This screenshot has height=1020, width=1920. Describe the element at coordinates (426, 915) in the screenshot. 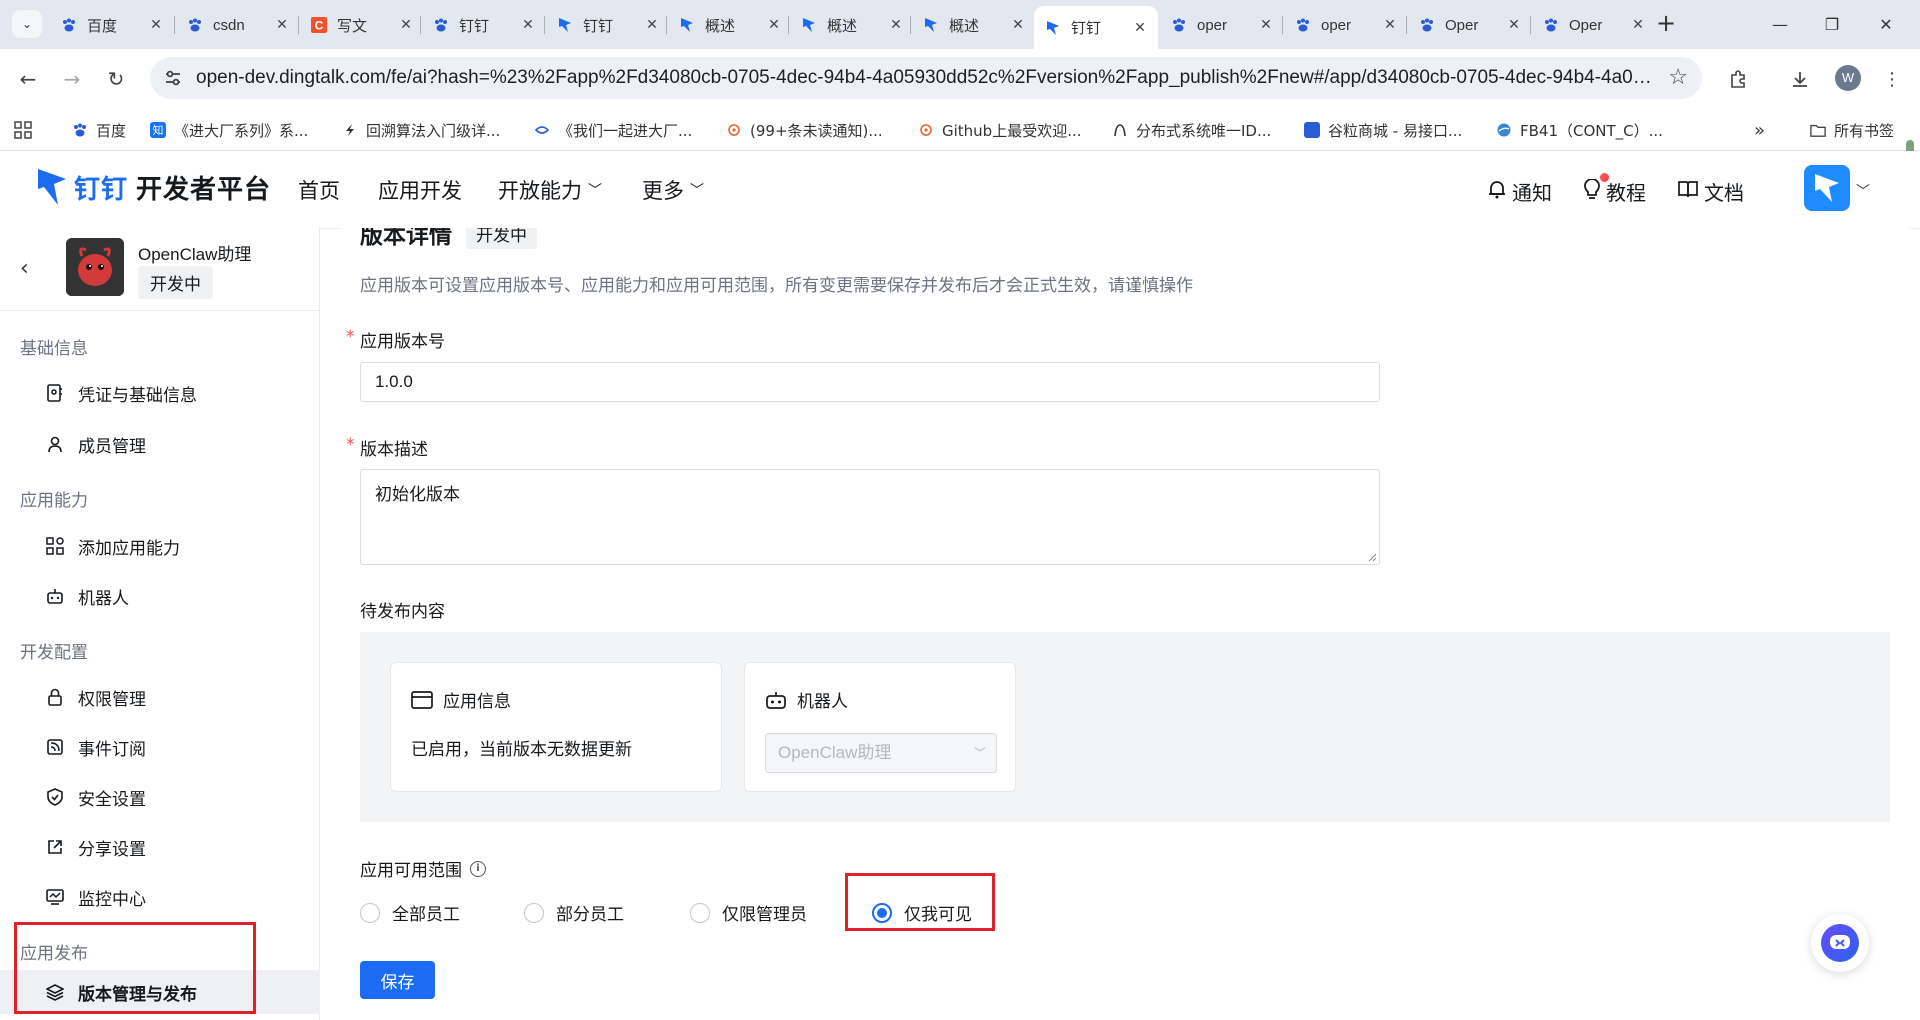

I see `radio-label: 全部员工` at that location.